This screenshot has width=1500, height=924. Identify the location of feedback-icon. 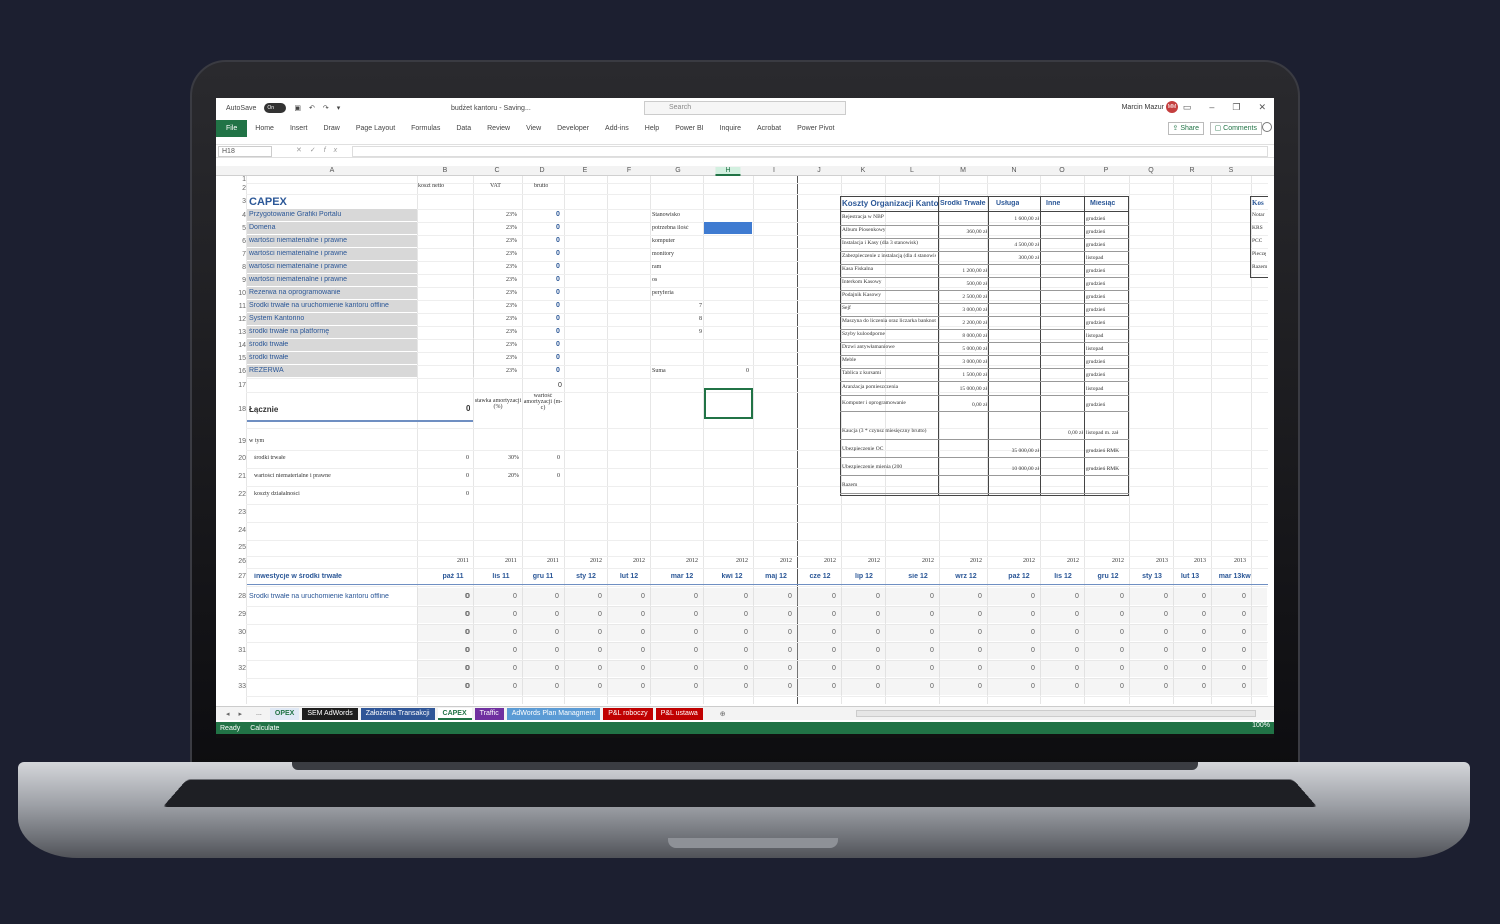
(1267, 127).